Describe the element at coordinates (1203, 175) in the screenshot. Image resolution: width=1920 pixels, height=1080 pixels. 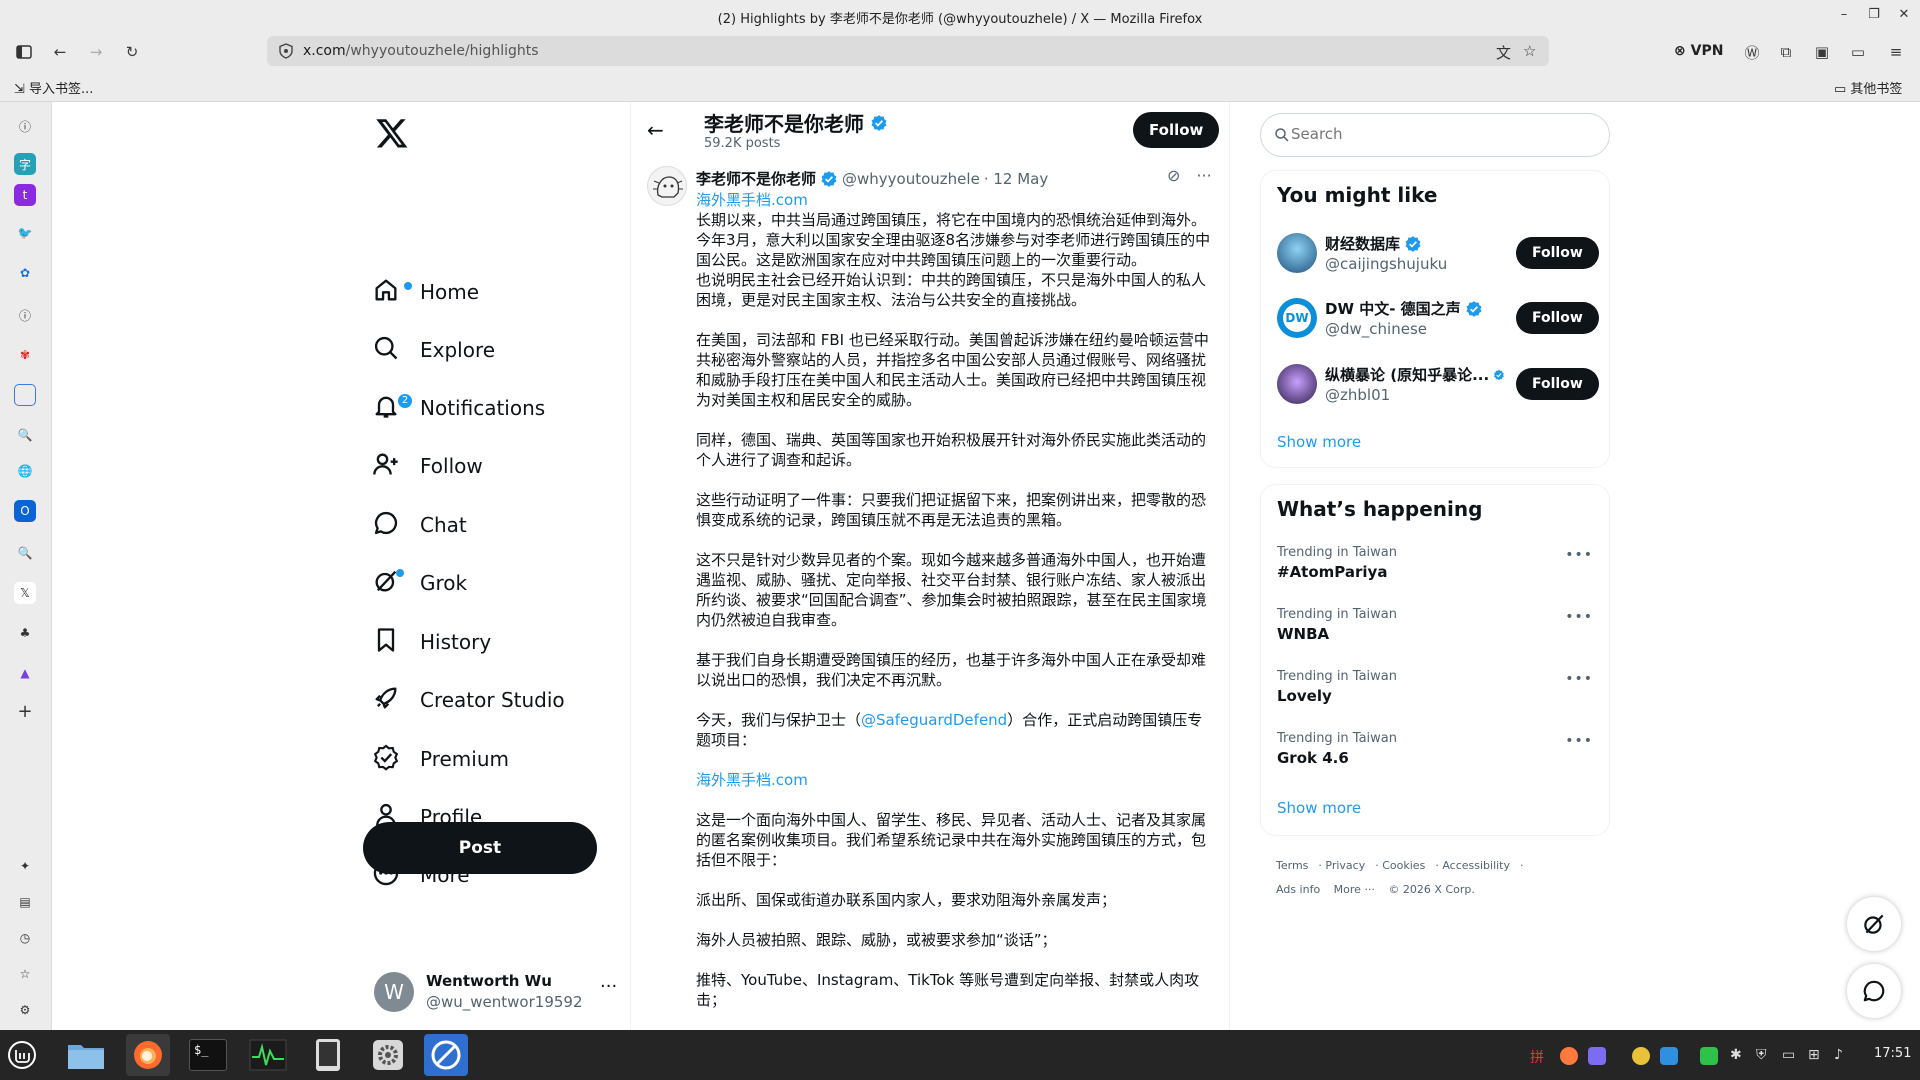
I see `tweet-more-icon: ···` at that location.